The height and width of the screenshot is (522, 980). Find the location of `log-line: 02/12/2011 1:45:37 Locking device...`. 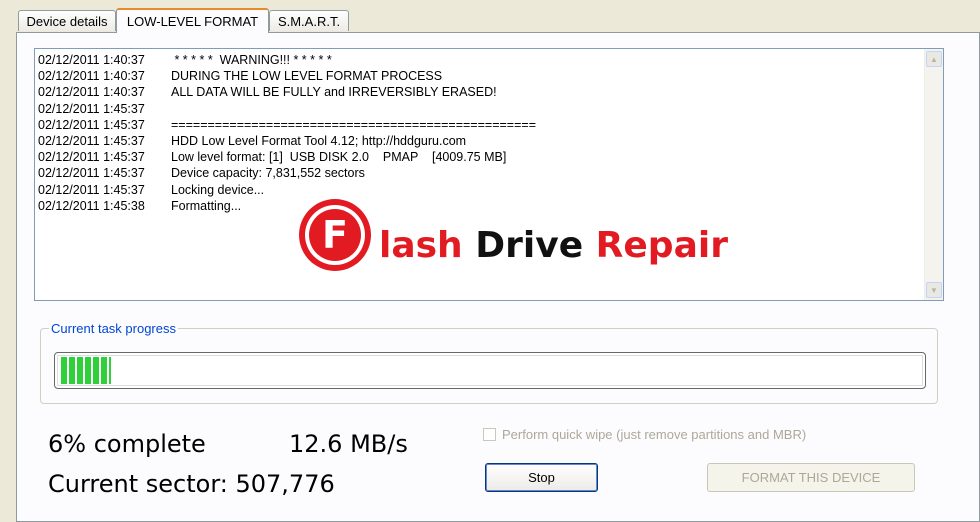

log-line: 02/12/2011 1:45:37 Locking device... is located at coordinates (287, 190).